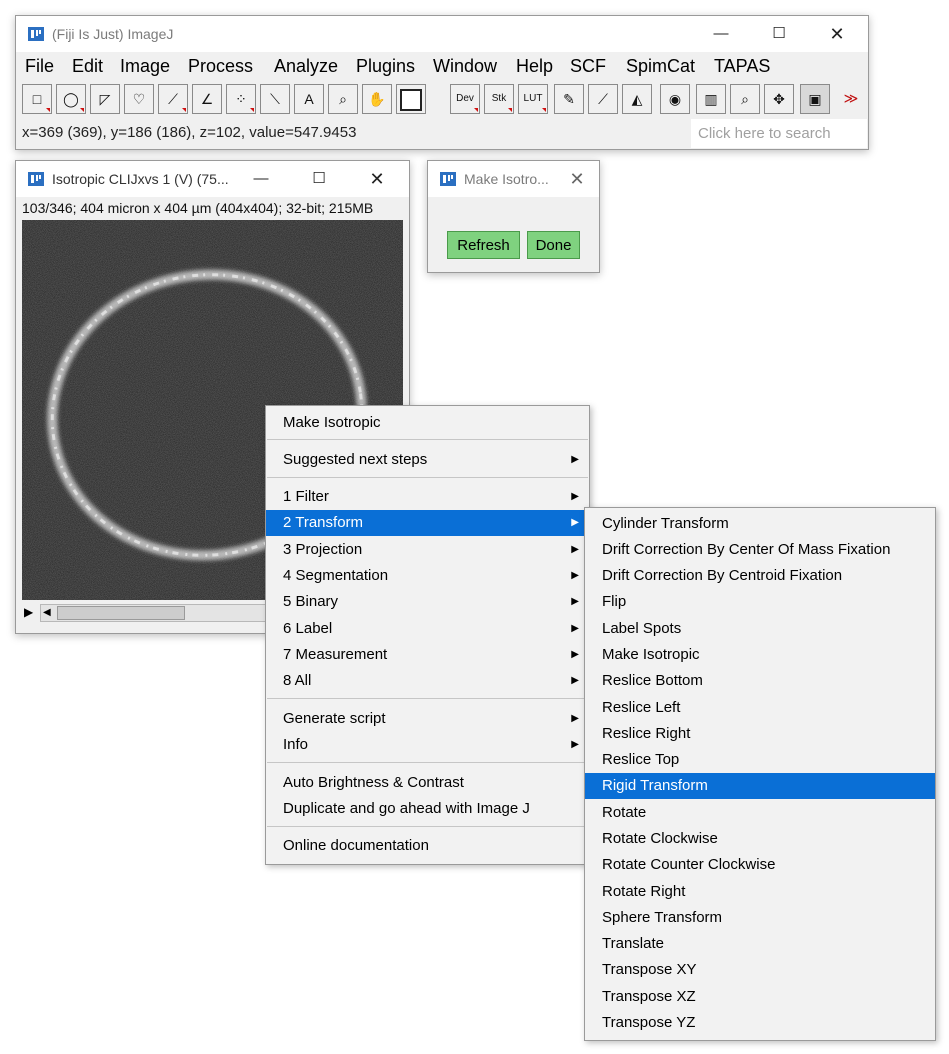 This screenshot has height=1054, width=949. Describe the element at coordinates (427, 681) in the screenshot. I see `menu-item-all: 8 All ▶` at that location.